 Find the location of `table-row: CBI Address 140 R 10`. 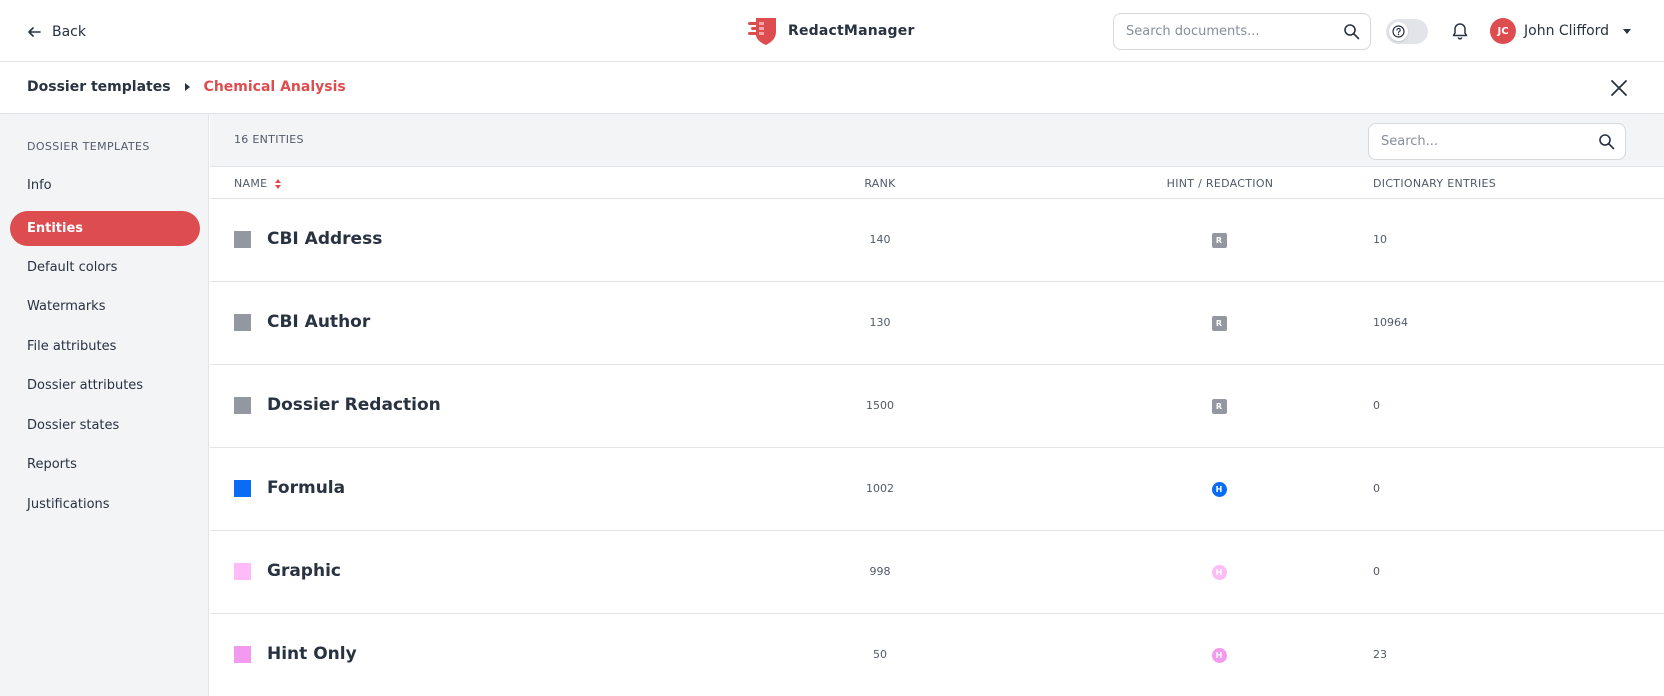

table-row: CBI Address 140 R 10 is located at coordinates (937, 240).